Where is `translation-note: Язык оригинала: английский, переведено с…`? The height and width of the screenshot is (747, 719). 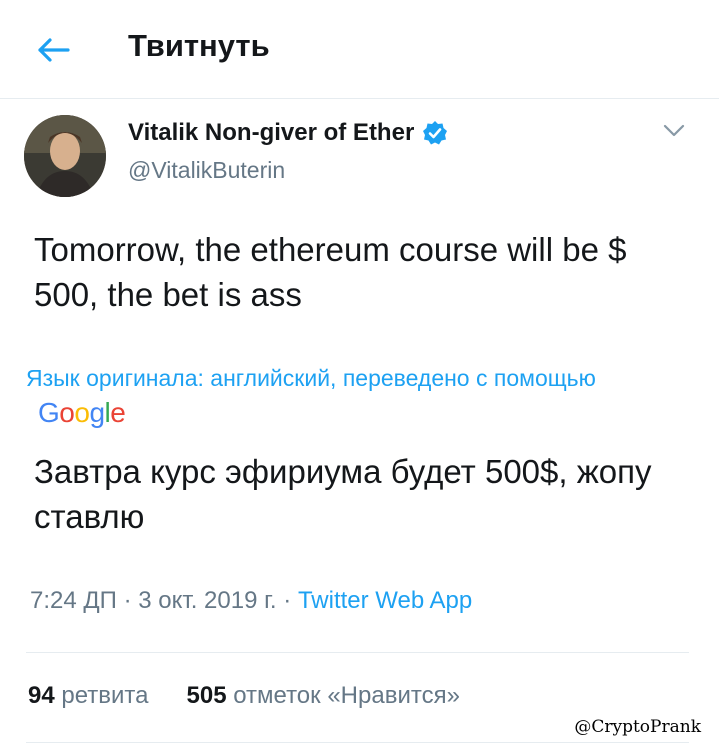 translation-note: Язык оригинала: английский, переведено с… is located at coordinates (311, 378).